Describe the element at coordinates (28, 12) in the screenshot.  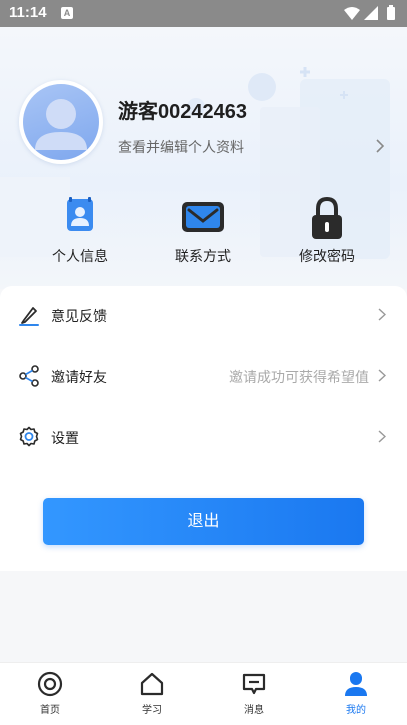
I see `status-time: 11:14` at that location.